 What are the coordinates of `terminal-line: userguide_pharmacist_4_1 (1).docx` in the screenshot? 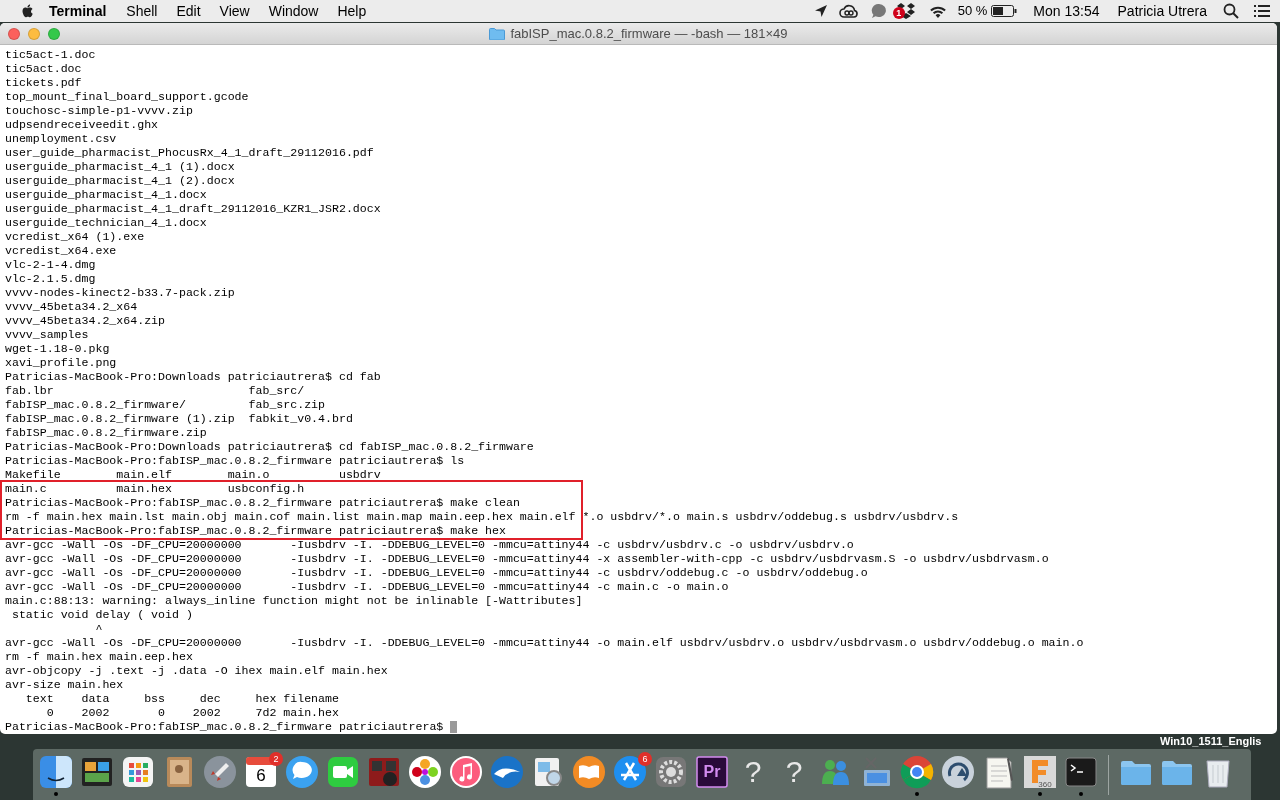 It's located at (120, 167).